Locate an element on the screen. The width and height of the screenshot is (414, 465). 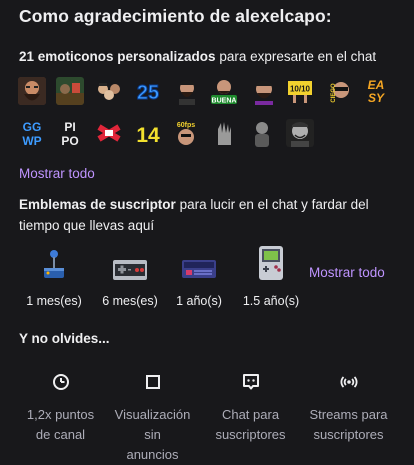
badge-label: 1.5 año(s) is located at coordinates (271, 301).